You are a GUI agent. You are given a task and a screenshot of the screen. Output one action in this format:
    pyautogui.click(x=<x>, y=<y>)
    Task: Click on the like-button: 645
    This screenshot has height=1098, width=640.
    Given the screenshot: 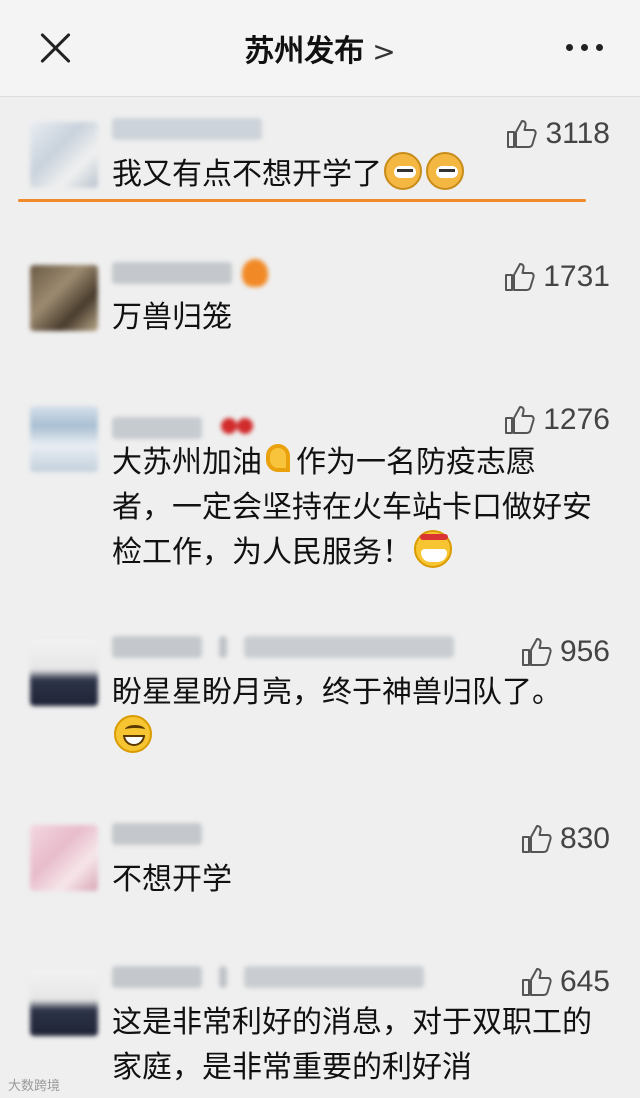 What is the action you would take?
    pyautogui.click(x=565, y=982)
    